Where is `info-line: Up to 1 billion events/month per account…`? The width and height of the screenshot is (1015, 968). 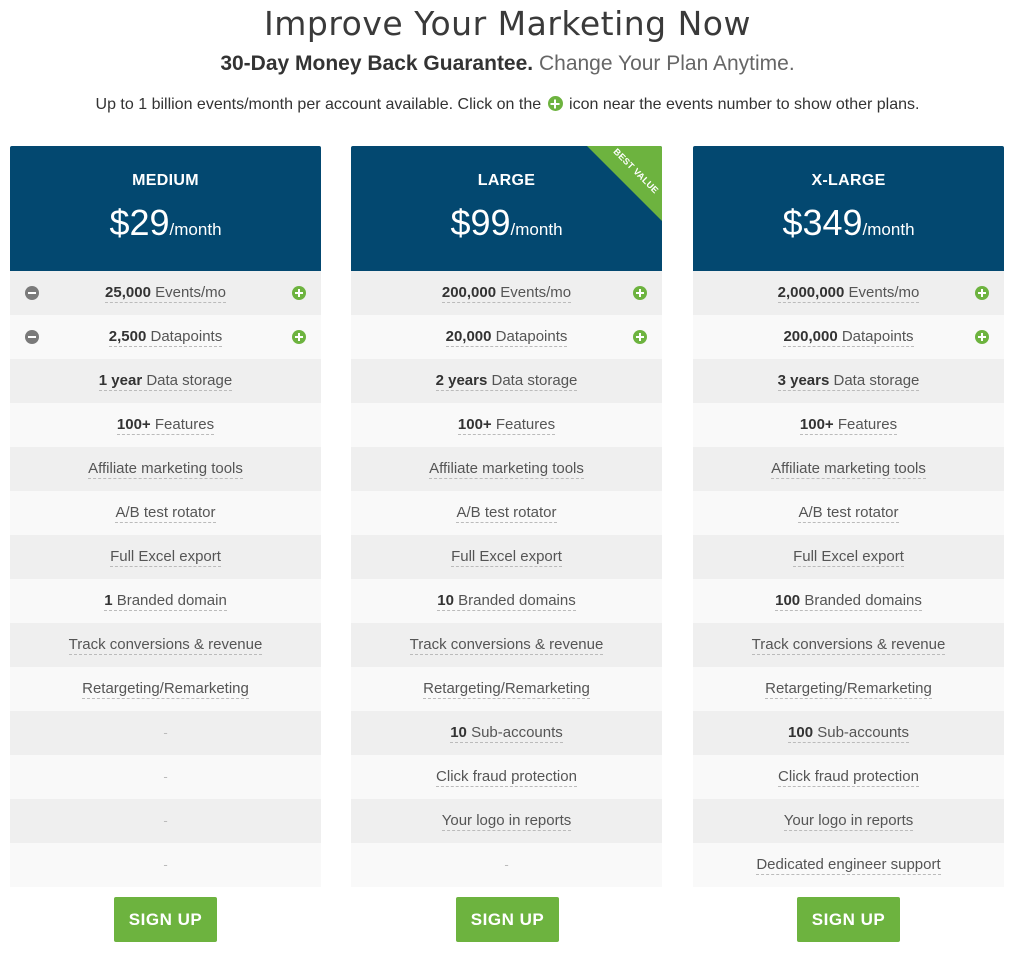
info-line: Up to 1 billion events/month per account… is located at coordinates (507, 105).